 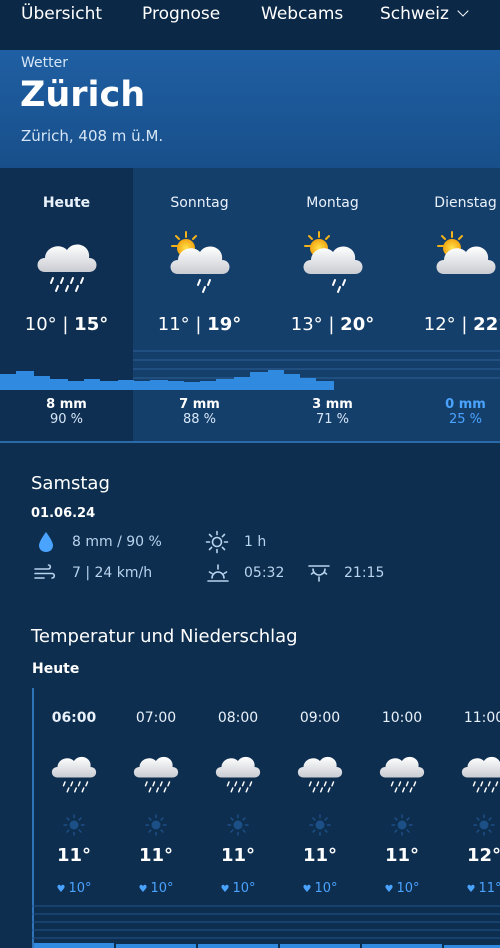 I want to click on temp-high: 20°, so click(x=357, y=324).